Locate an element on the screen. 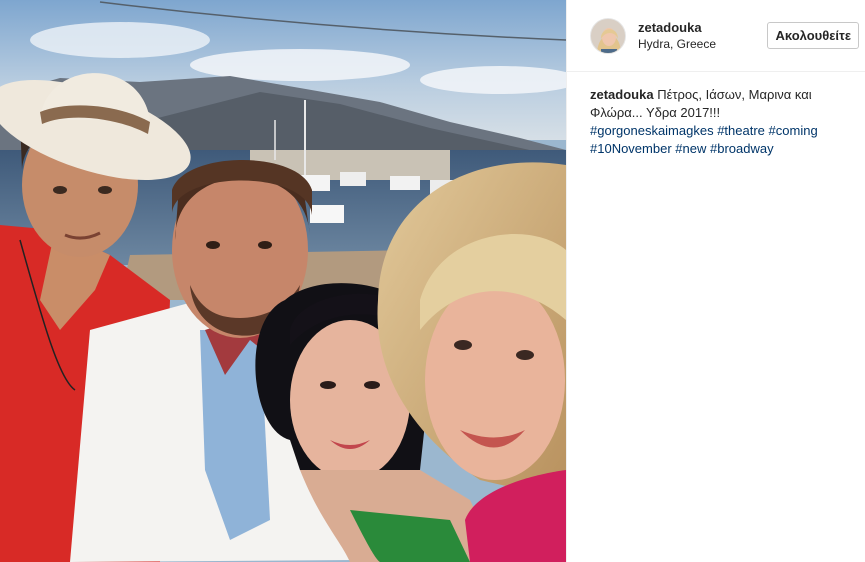 This screenshot has height=562, width=865. profile-avatar is located at coordinates (608, 35).